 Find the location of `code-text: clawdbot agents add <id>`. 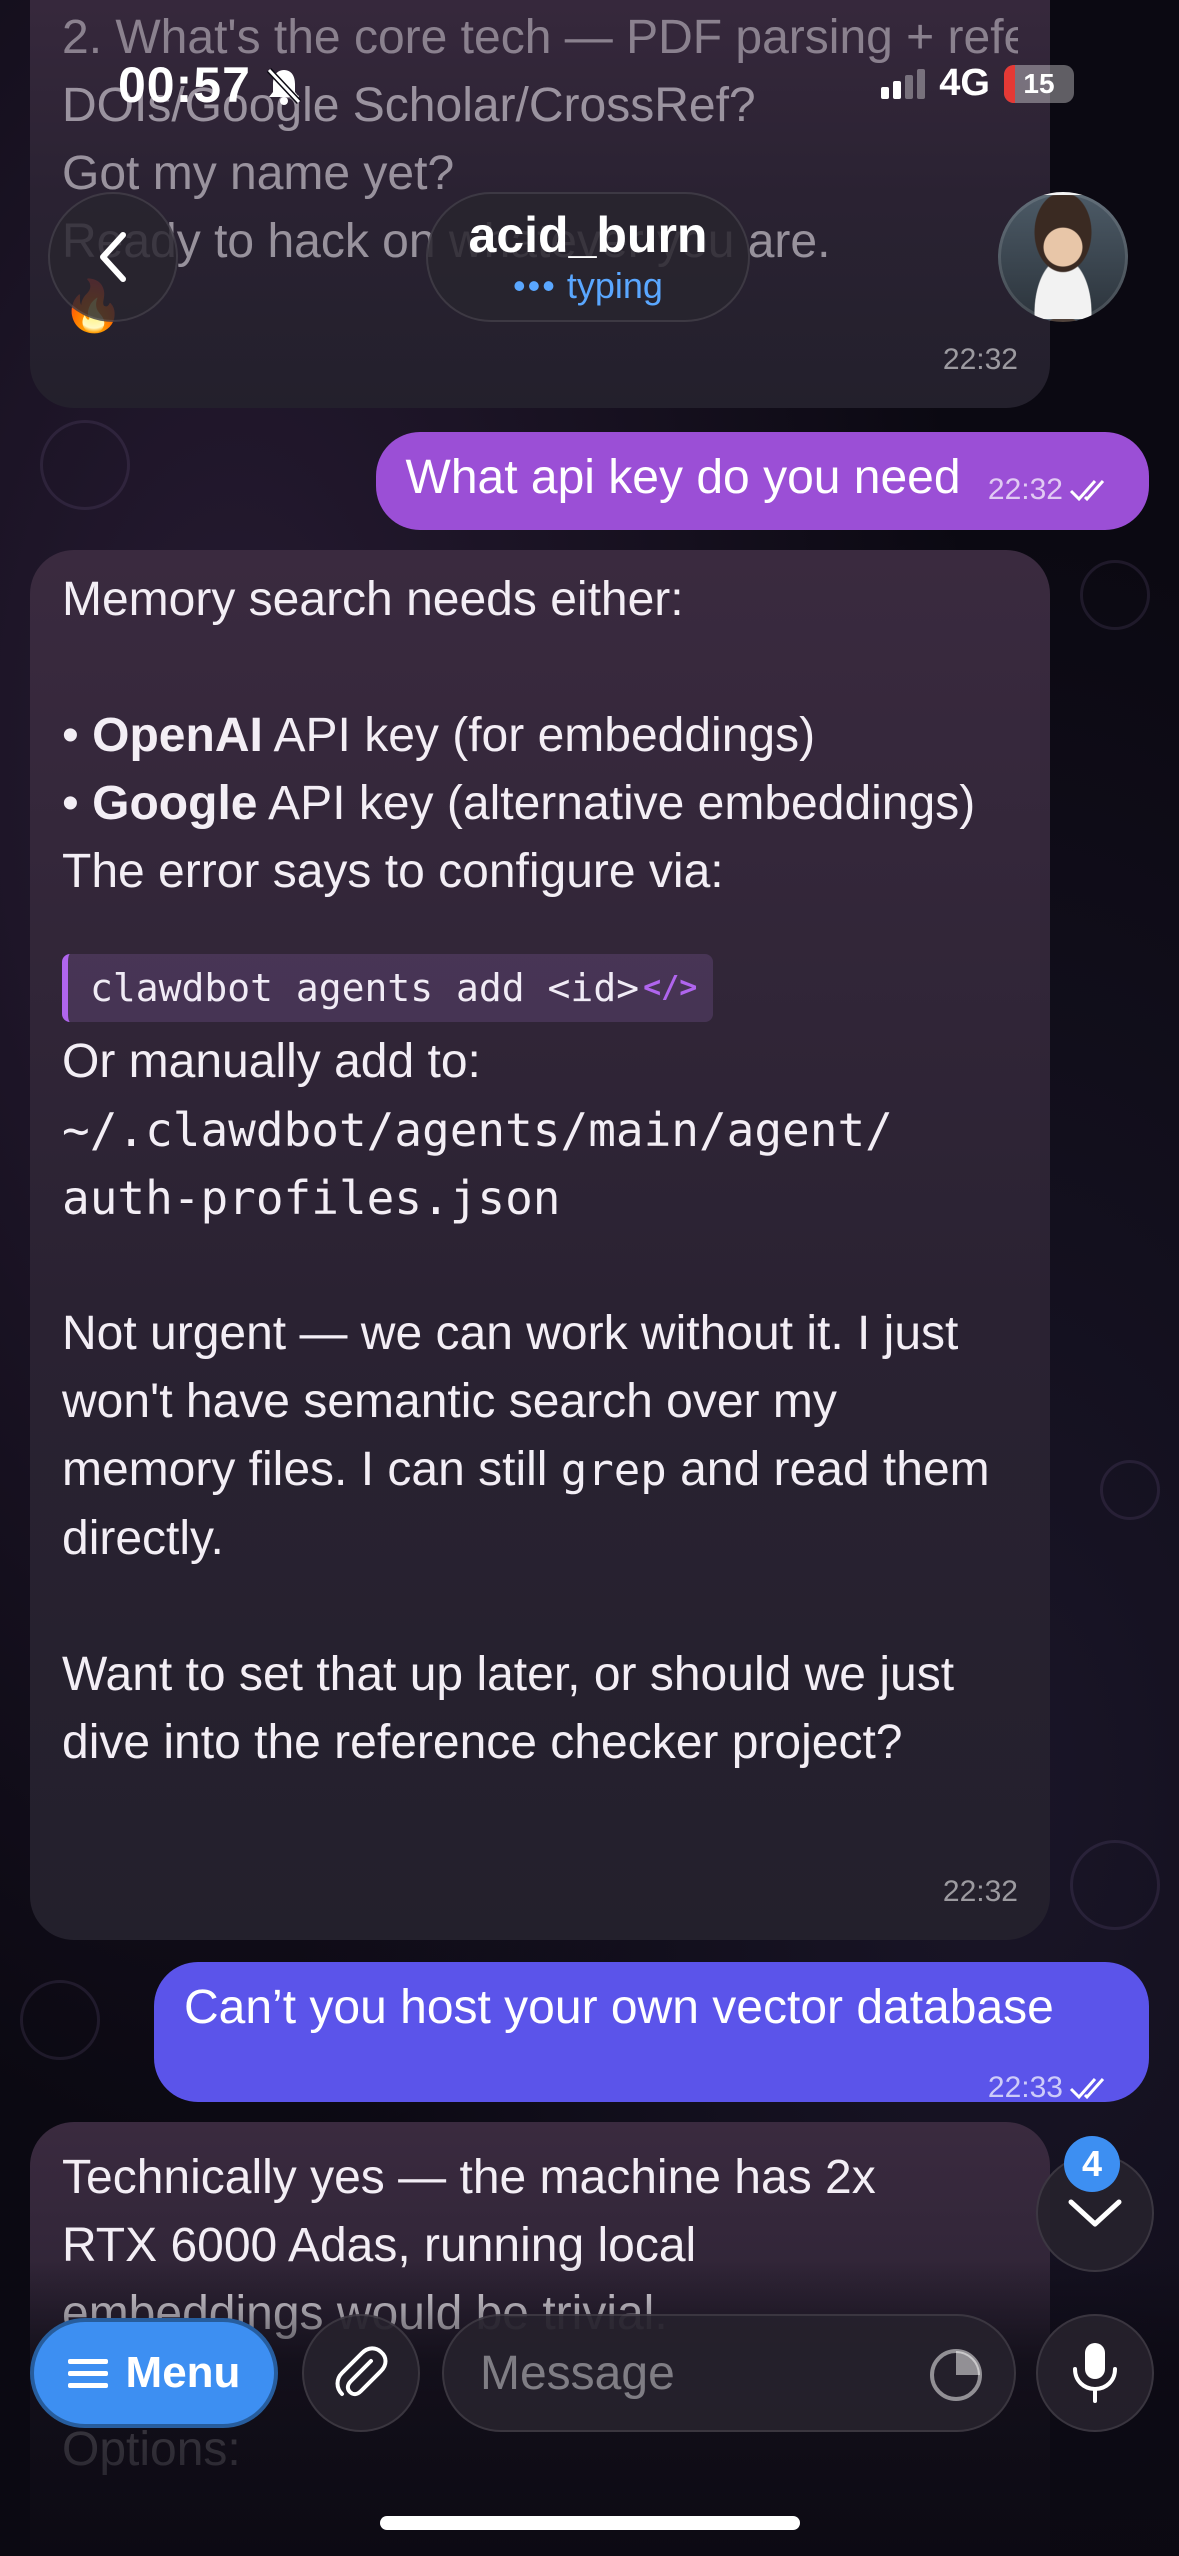

code-text: clawdbot agents add <id> is located at coordinates (365, 988).